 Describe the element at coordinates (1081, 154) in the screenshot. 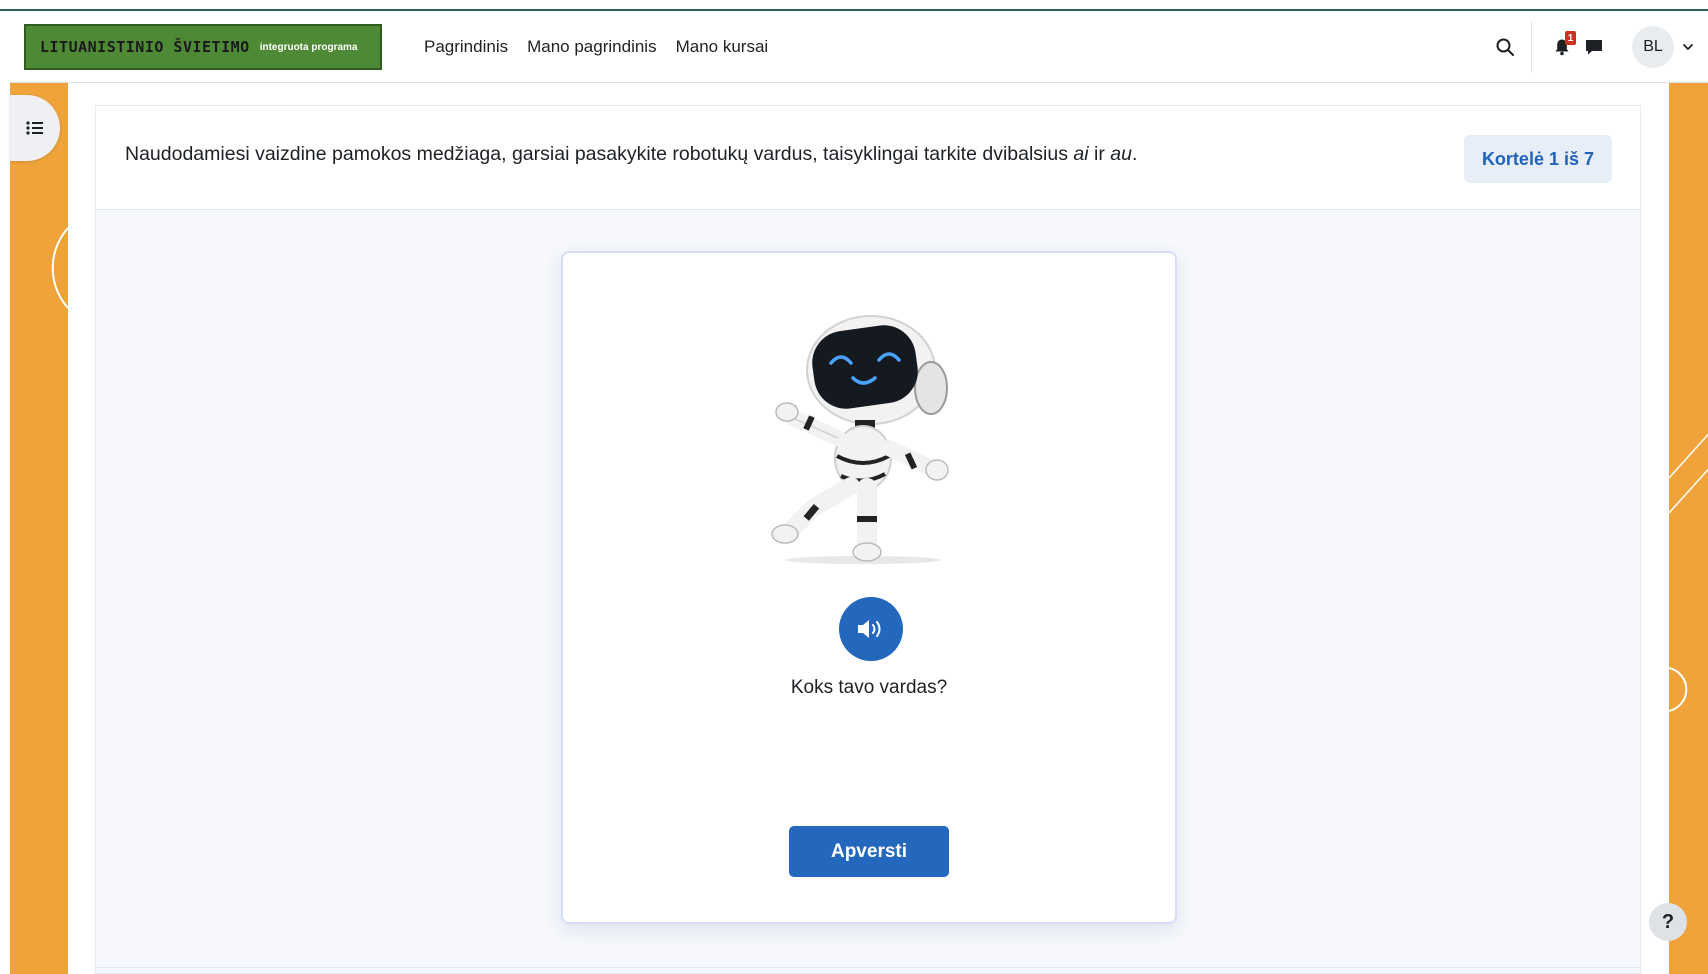

I see `instruction-emphasis-ai: ai` at that location.